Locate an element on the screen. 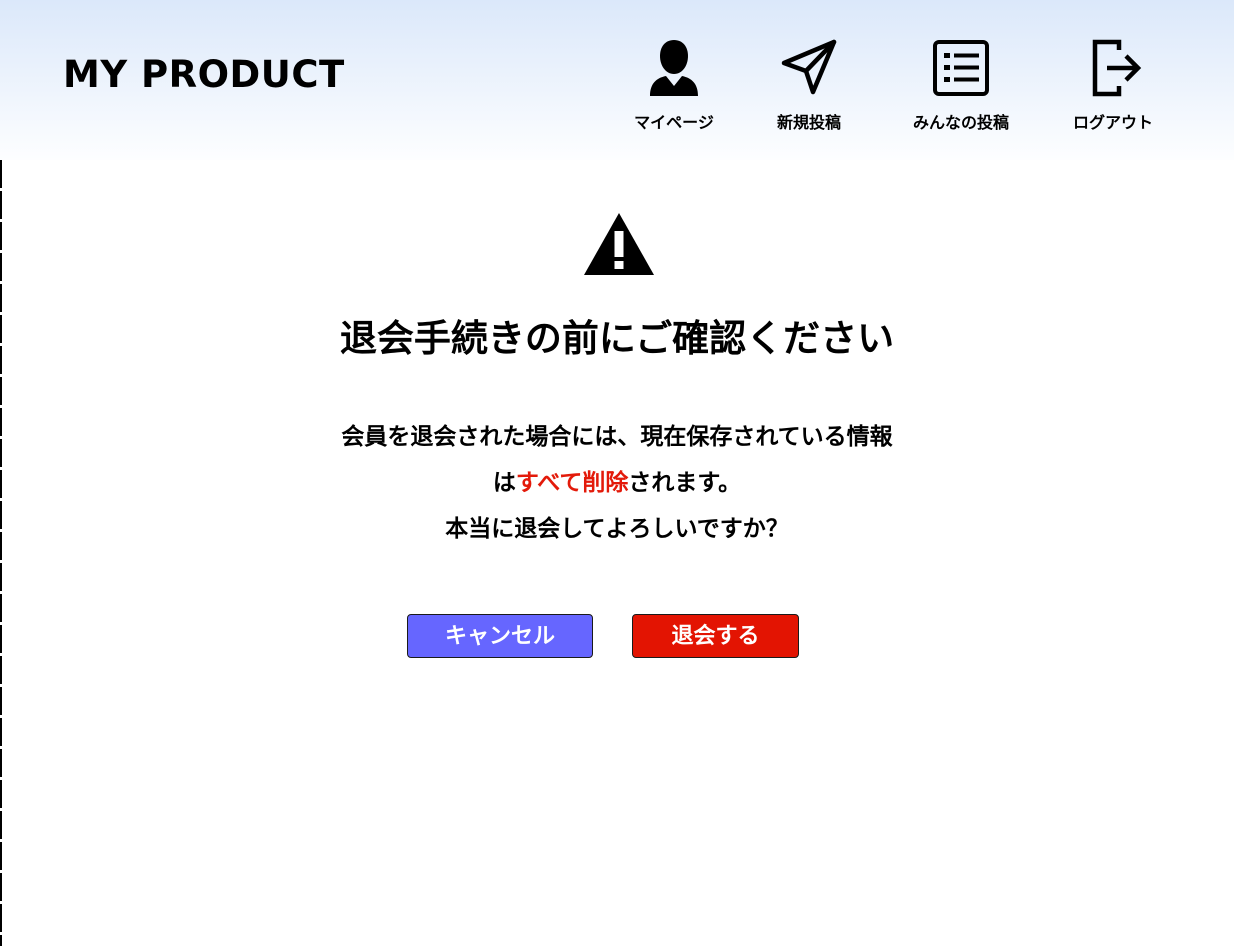 This screenshot has height=946, width=1234. cancel-button: キャンセル is located at coordinates (500, 636).